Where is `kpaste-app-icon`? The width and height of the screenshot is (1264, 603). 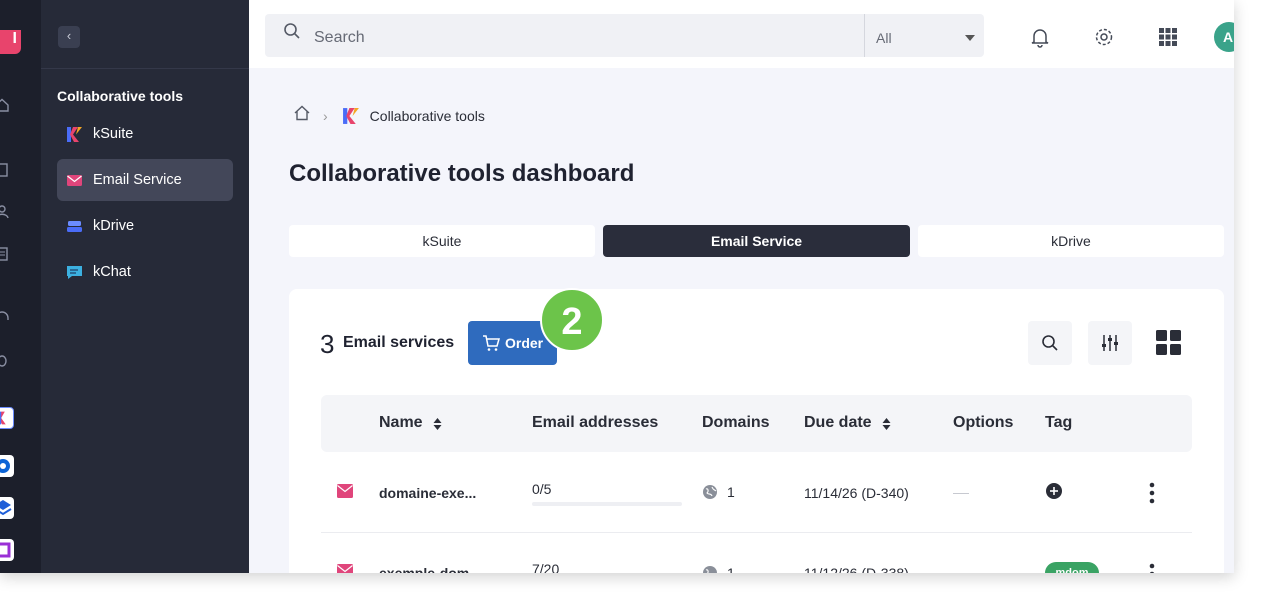
kpaste-app-icon is located at coordinates (7, 550).